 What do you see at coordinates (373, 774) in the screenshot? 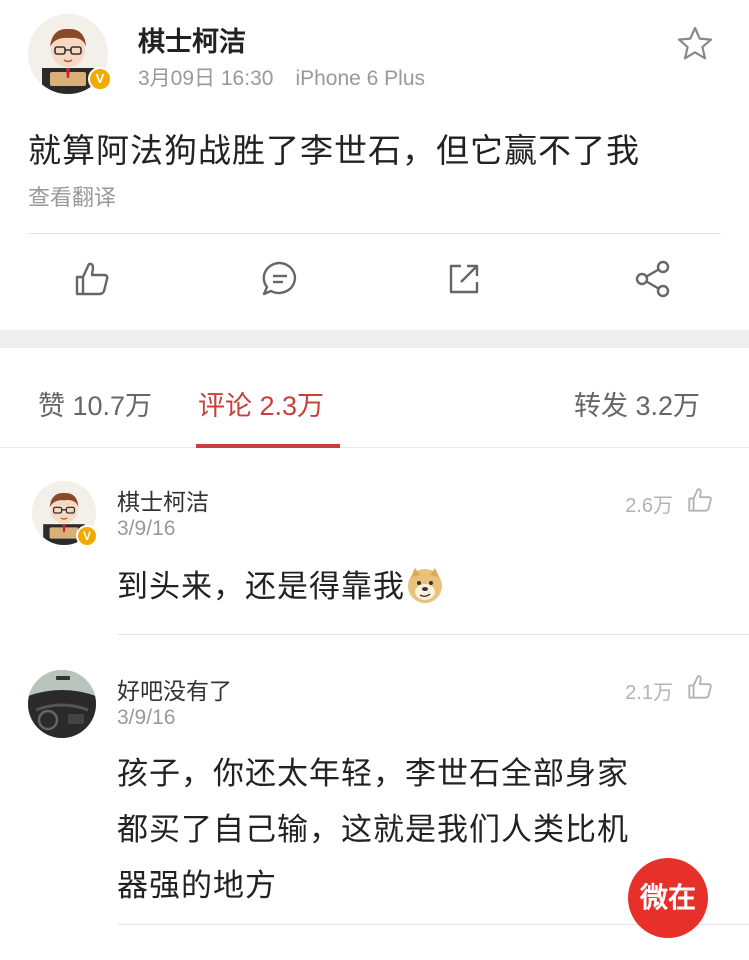
I see `comment-text-line: 孩子，你还太年轻，李世石全部身家` at bounding box center [373, 774].